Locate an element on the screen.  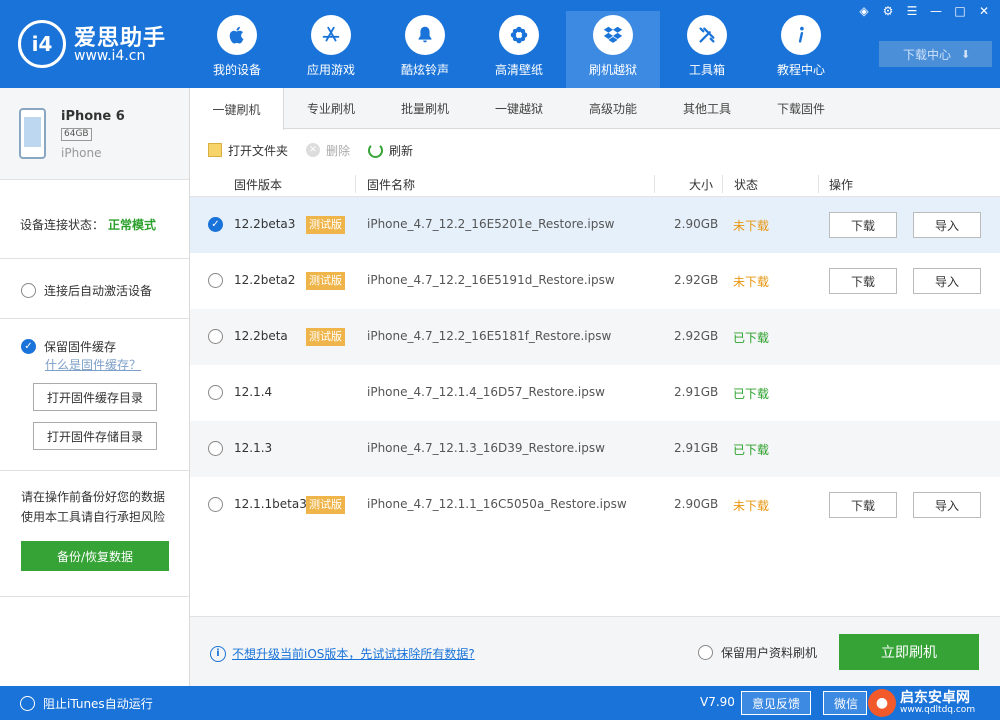
tab-other-tools: 其他工具 is located at coordinates (707, 108).